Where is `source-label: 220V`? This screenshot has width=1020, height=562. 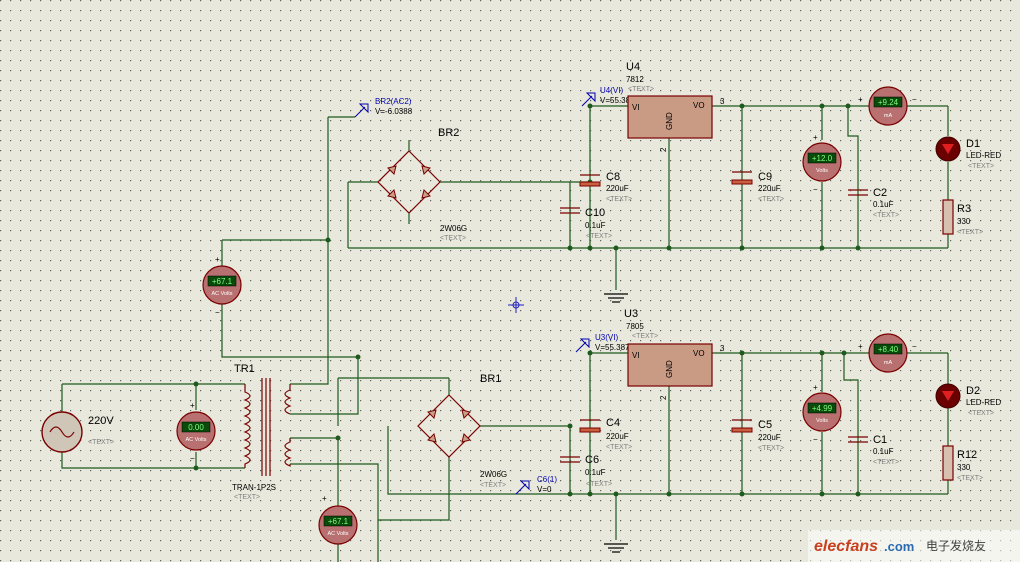 source-label: 220V is located at coordinates (101, 421).